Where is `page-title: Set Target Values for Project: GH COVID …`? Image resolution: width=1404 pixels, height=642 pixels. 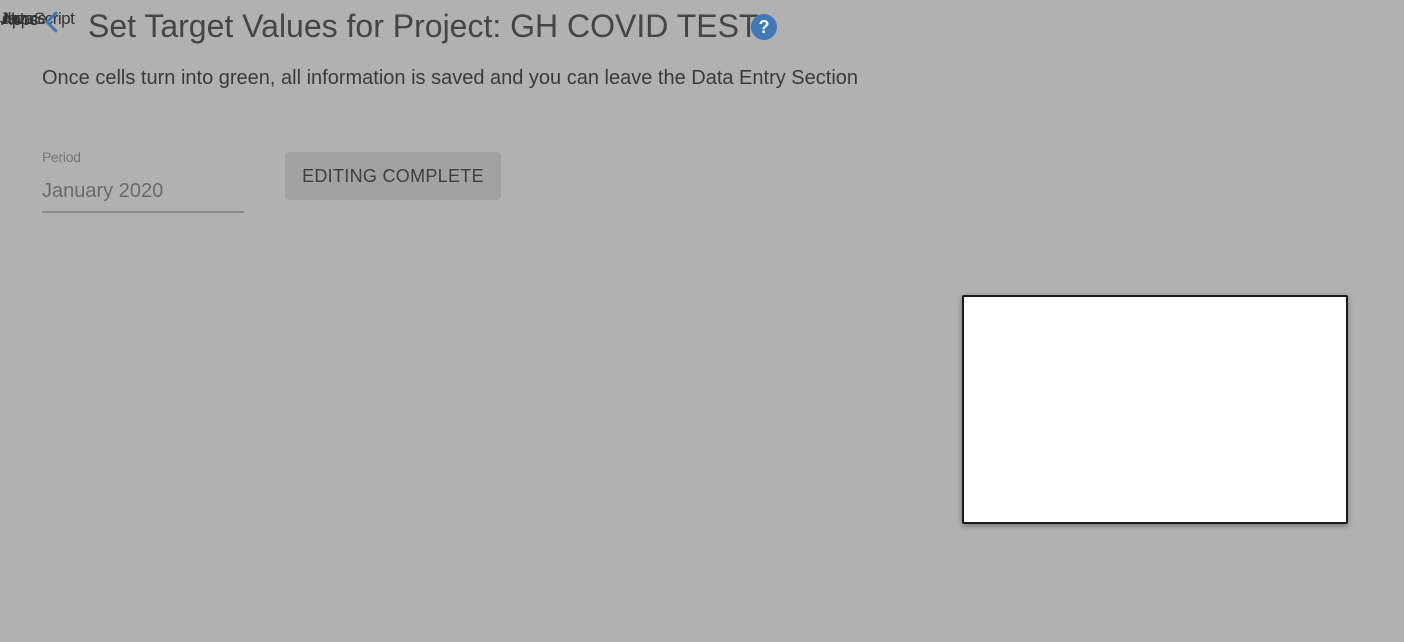
page-title: Set Target Values for Project: GH COVID … is located at coordinates (423, 26).